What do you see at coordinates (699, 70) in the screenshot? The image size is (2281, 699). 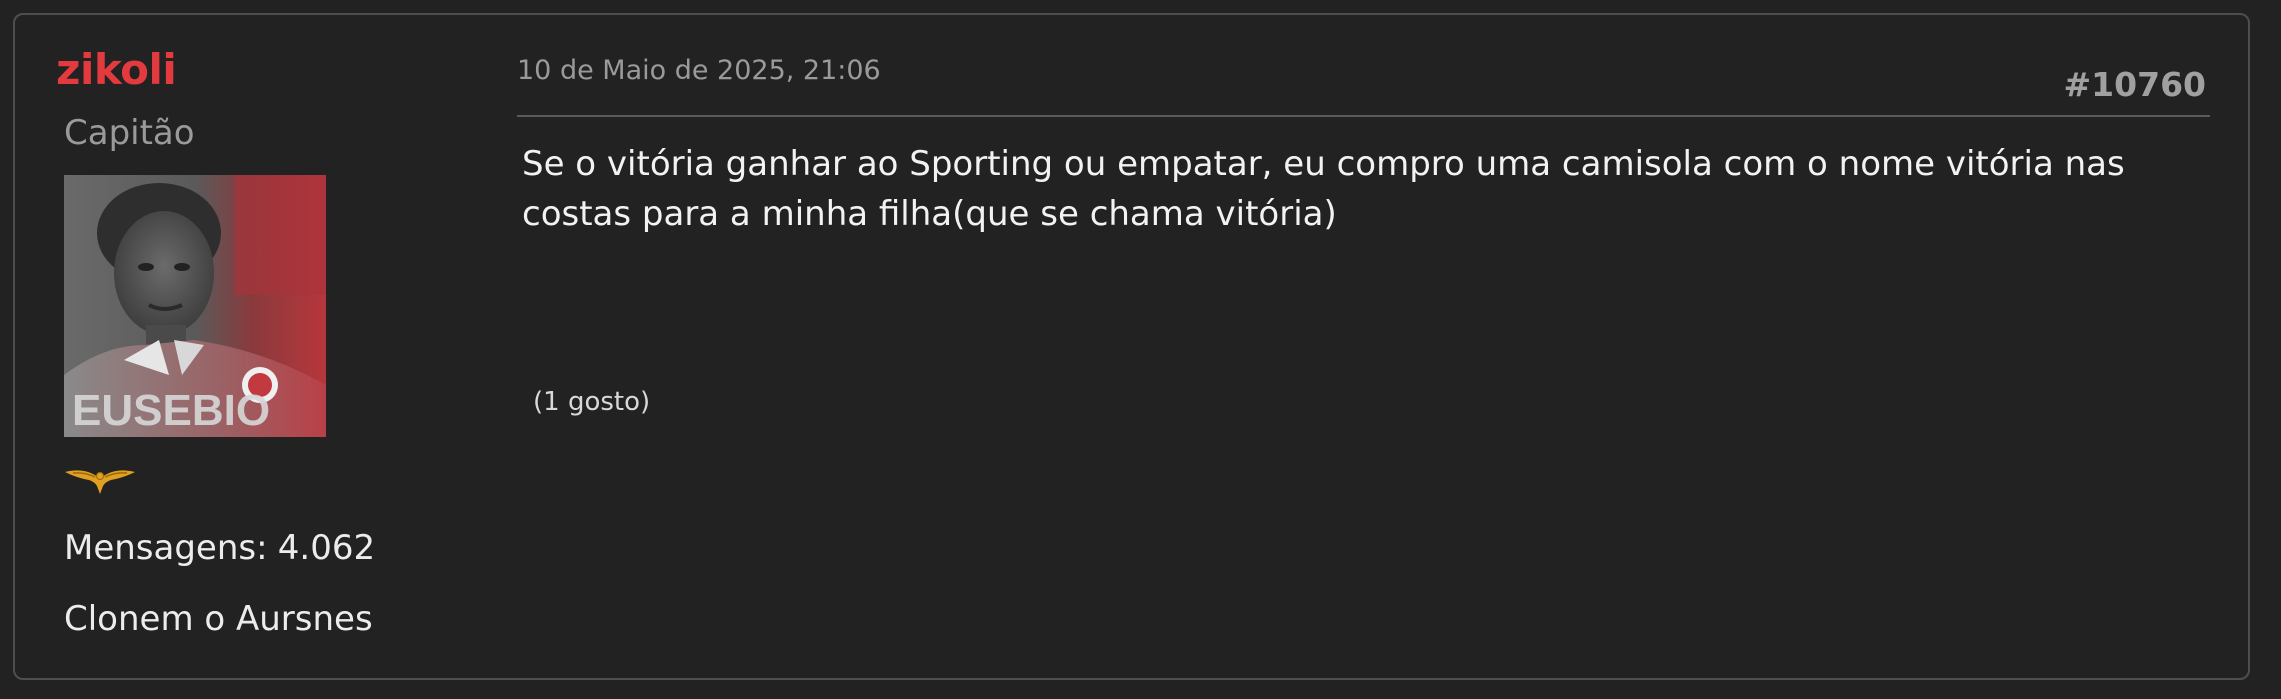 I see `post-date: 10 de Maio de 2025, 21:06` at bounding box center [699, 70].